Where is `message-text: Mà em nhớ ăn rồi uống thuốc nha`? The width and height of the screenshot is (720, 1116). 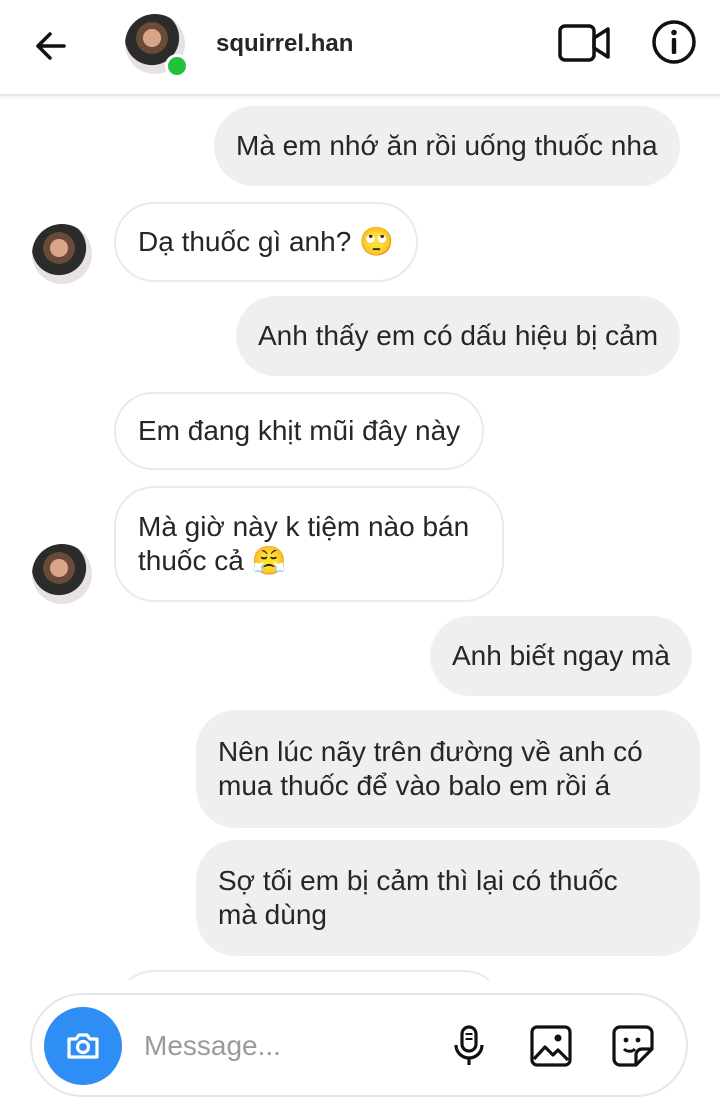
message-text: Mà em nhớ ăn rồi uống thuốc nha is located at coordinates (447, 145).